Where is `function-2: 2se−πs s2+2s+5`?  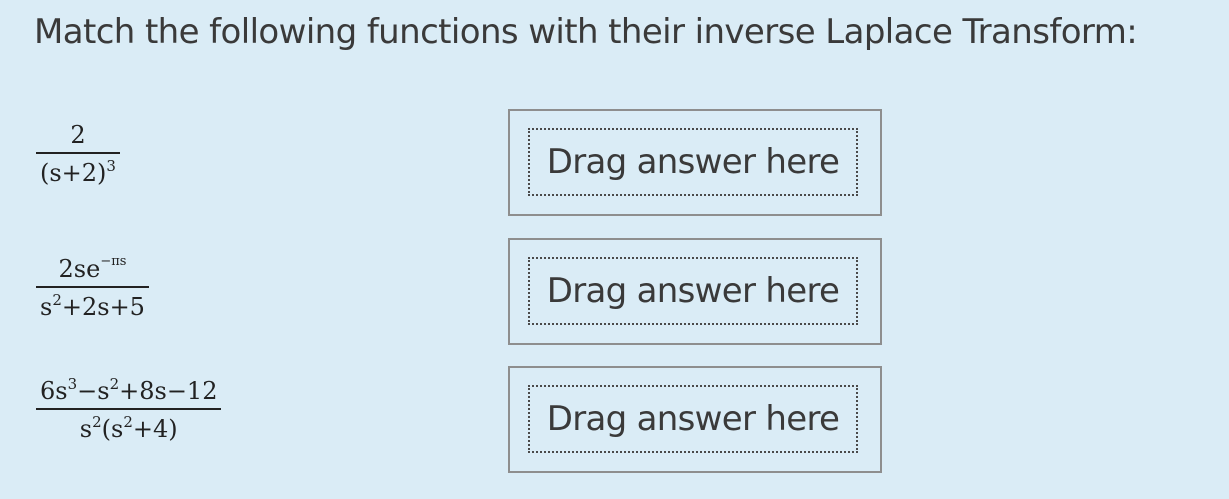 function-2: 2se−πs s2+2s+5 is located at coordinates (92, 288).